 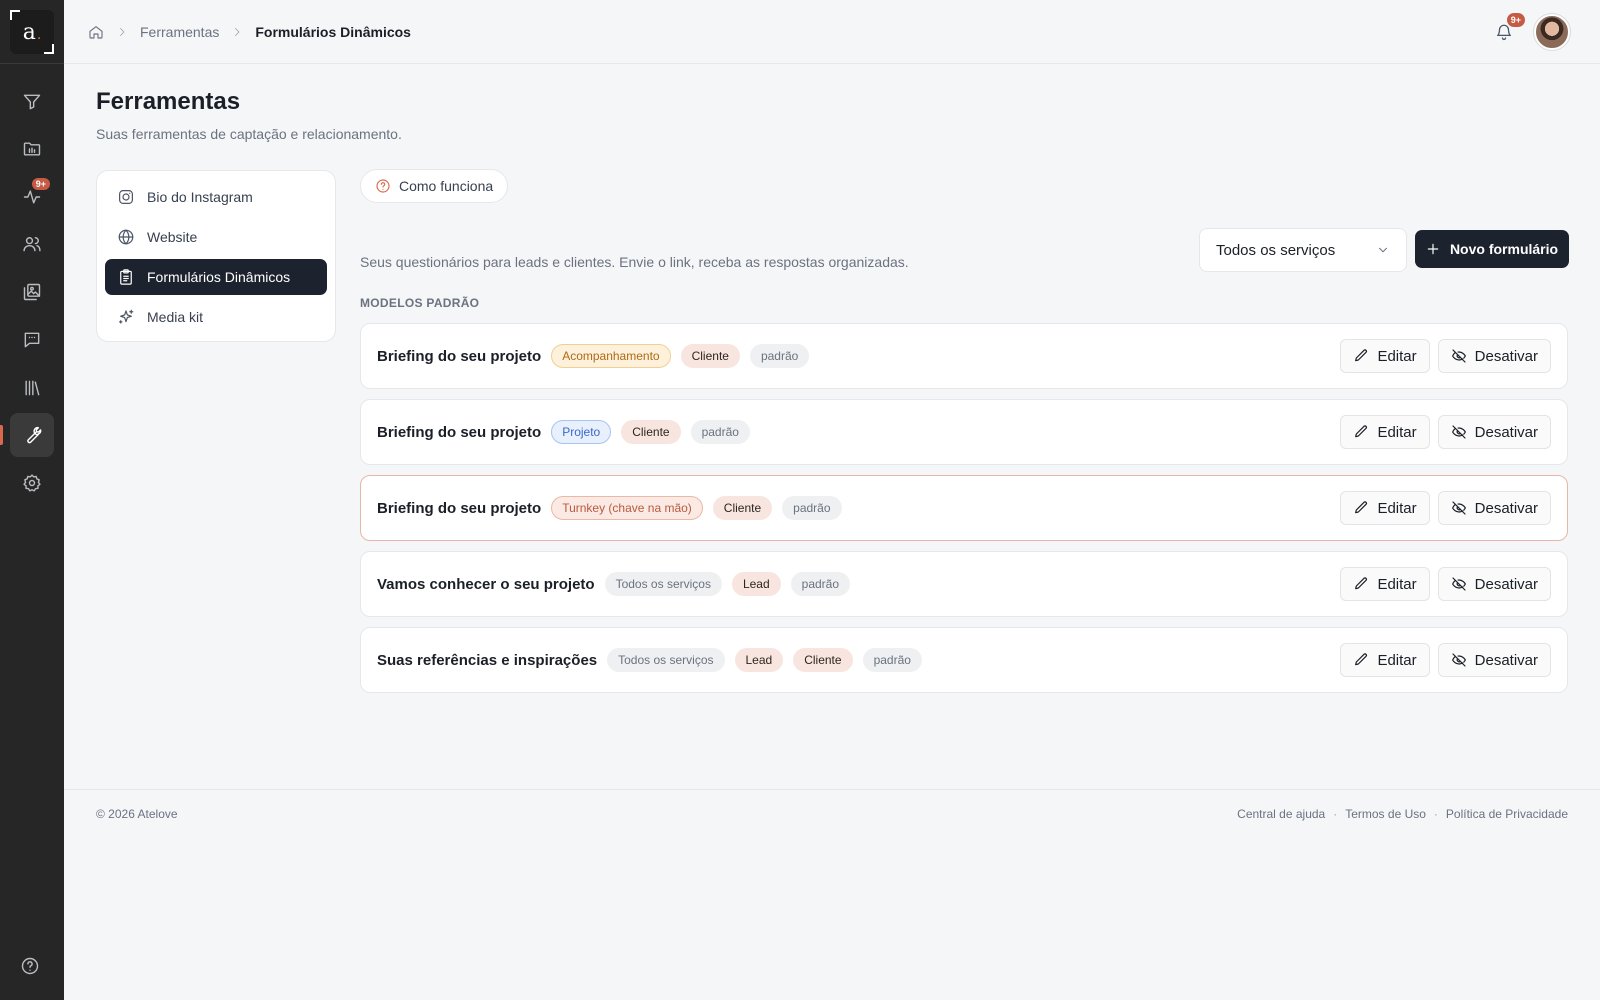 I want to click on form-tags: Projeto Cliente padrão, so click(x=945, y=432).